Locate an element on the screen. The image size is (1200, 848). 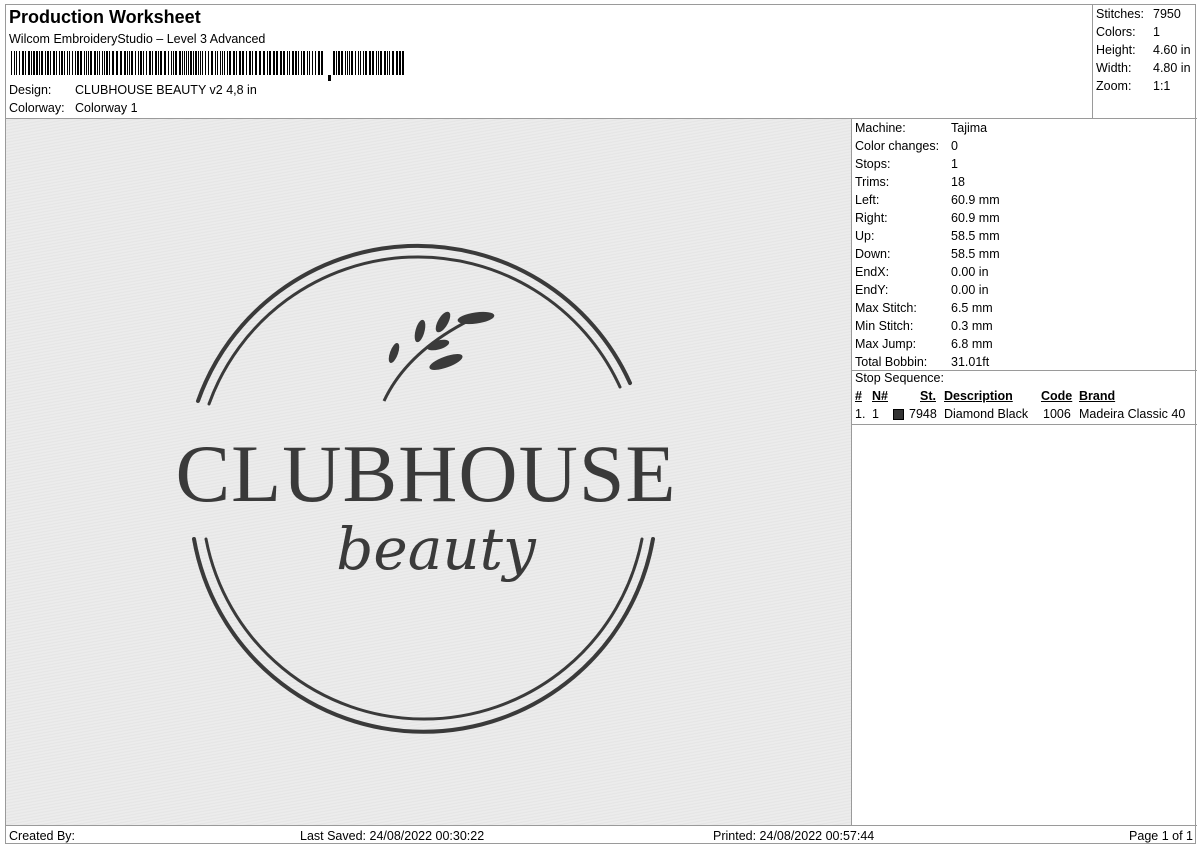
info-value: 31.01ft is located at coordinates (970, 362).